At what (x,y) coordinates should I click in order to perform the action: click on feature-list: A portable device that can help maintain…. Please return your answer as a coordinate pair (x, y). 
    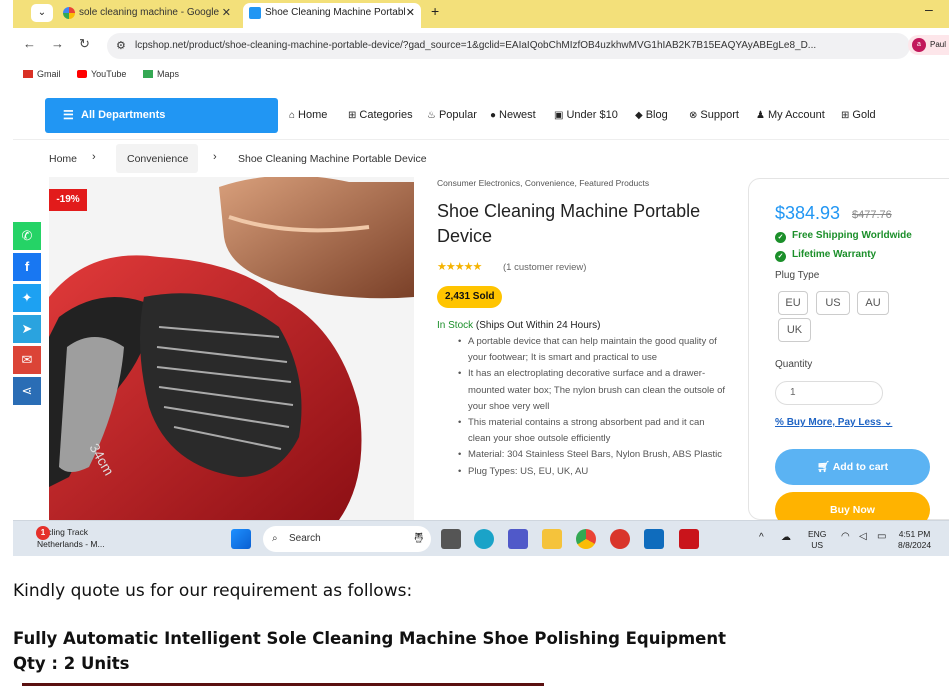
    Looking at the image, I should click on (593, 407).